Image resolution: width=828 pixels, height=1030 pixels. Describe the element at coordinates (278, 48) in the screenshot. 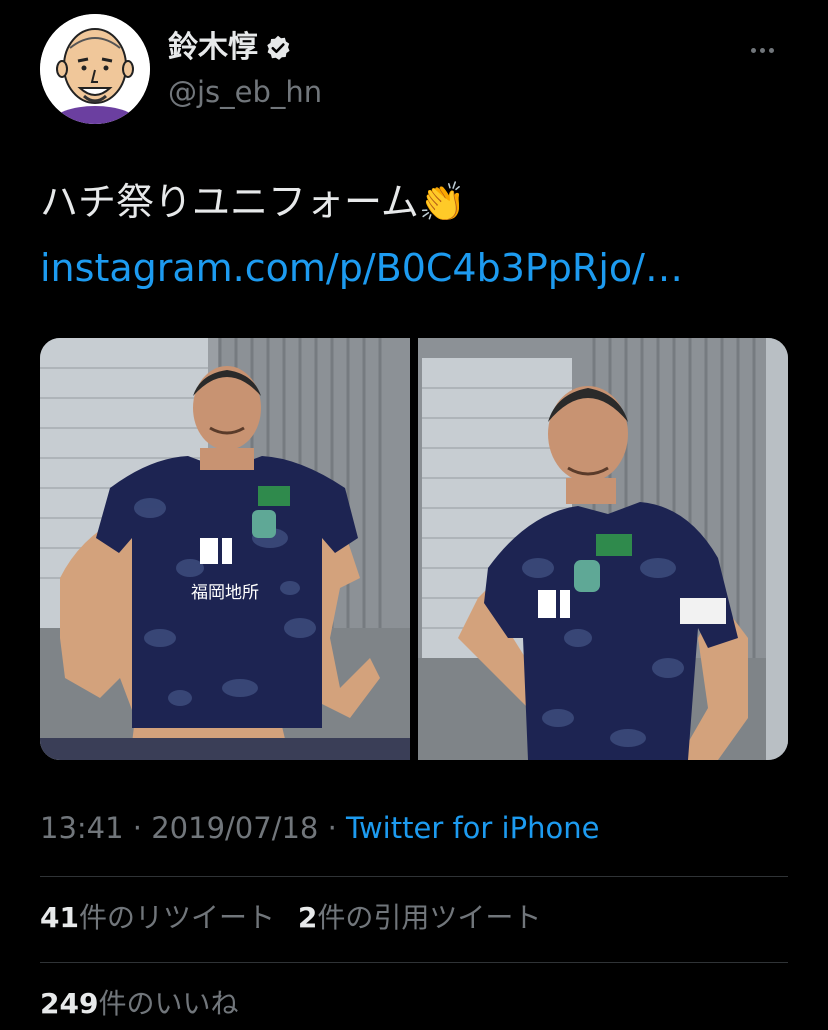

I see `verified-badge-icon` at that location.